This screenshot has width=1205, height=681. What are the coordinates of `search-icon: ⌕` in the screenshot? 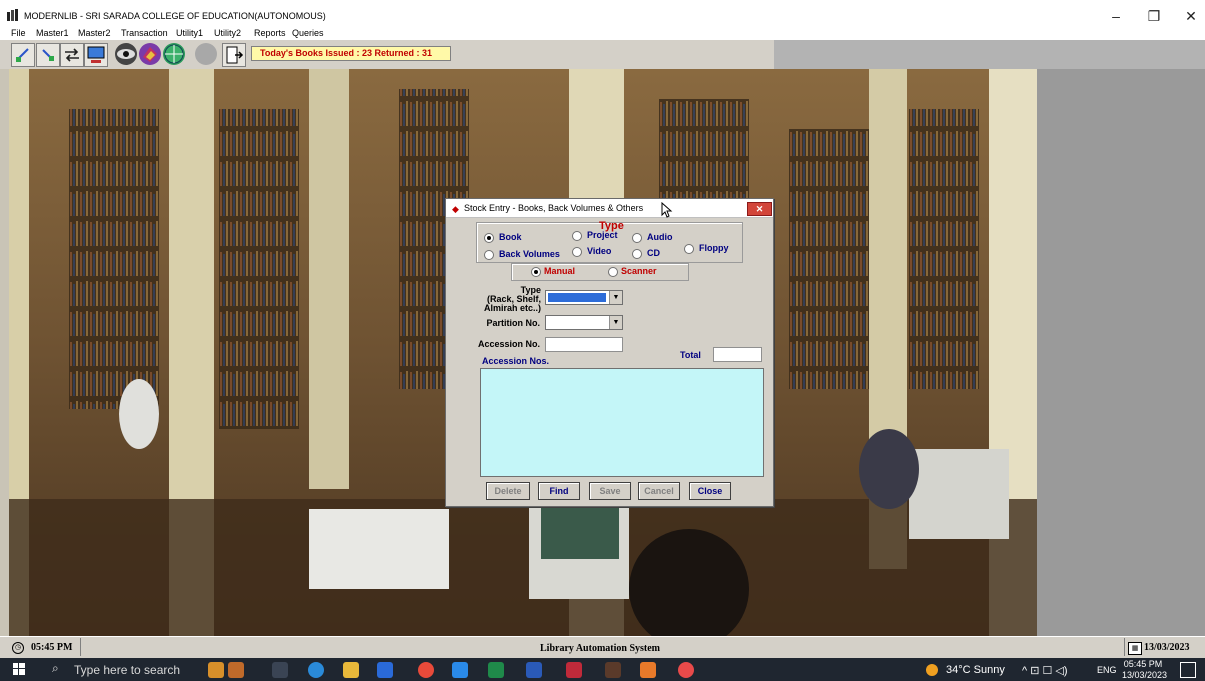 It's located at (55, 668).